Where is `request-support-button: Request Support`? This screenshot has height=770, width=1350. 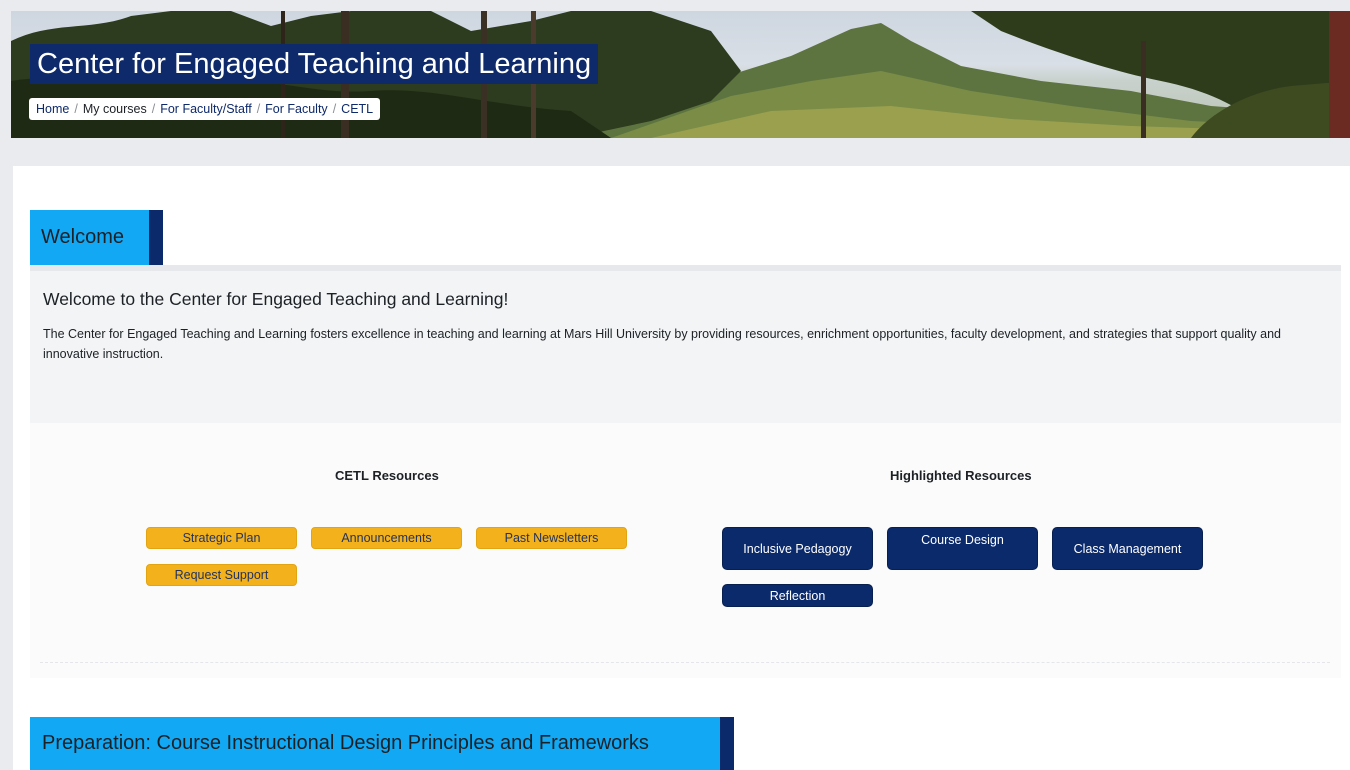
request-support-button: Request Support is located at coordinates (221, 575).